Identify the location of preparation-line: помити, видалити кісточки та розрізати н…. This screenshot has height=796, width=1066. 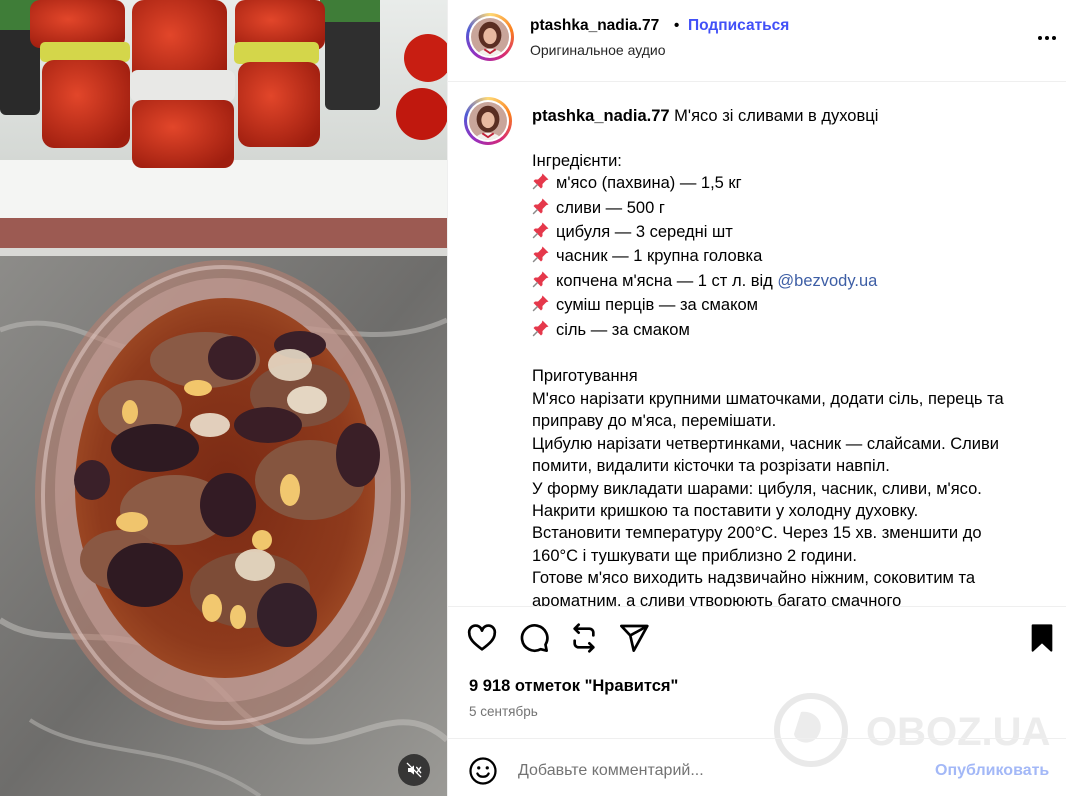
(711, 466).